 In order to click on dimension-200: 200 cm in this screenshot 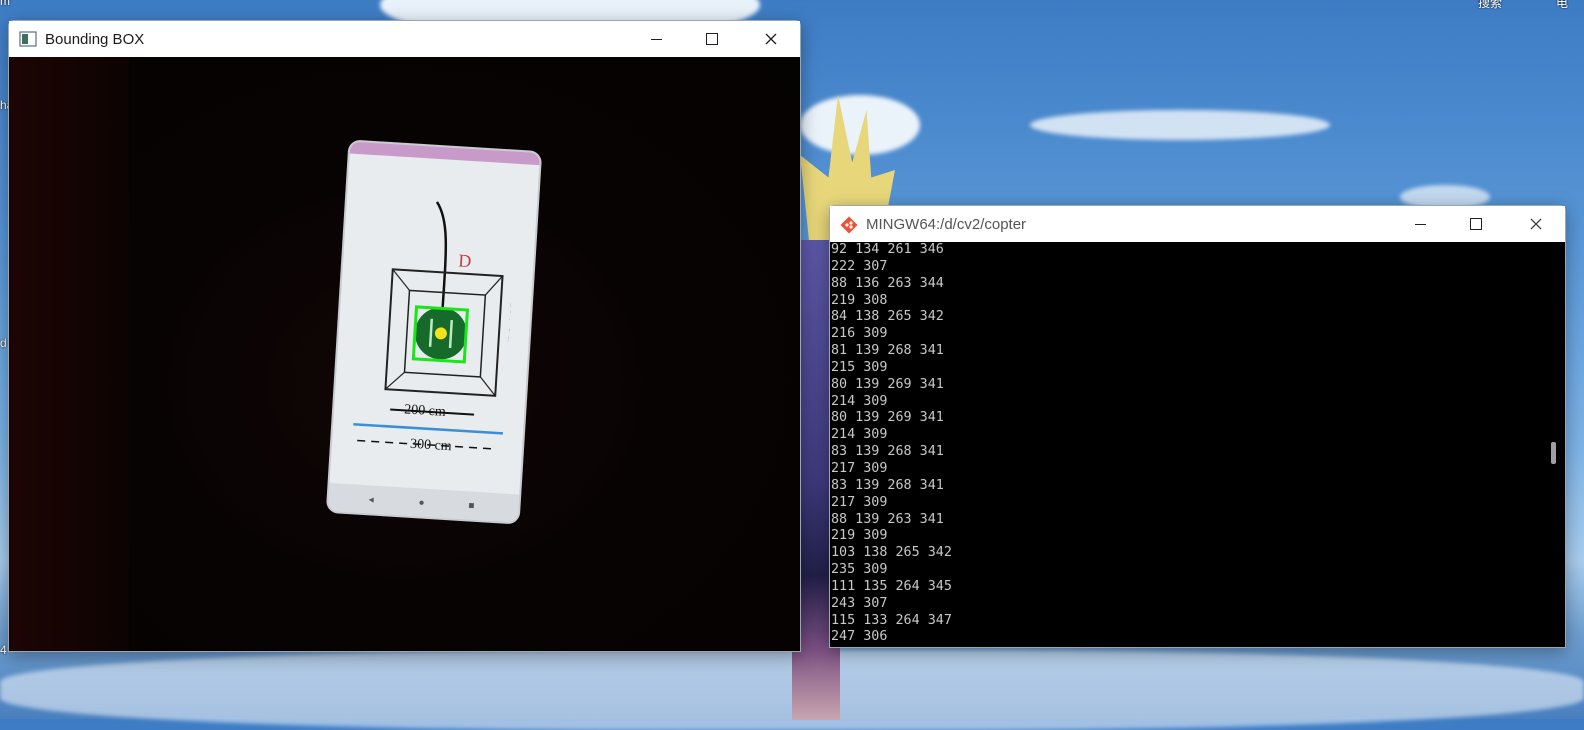, I will do `click(425, 411)`.